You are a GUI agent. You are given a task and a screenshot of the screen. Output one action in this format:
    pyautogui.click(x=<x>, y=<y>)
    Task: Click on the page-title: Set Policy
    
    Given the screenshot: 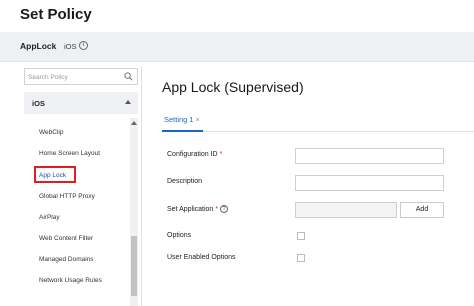 What is the action you would take?
    pyautogui.click(x=56, y=14)
    